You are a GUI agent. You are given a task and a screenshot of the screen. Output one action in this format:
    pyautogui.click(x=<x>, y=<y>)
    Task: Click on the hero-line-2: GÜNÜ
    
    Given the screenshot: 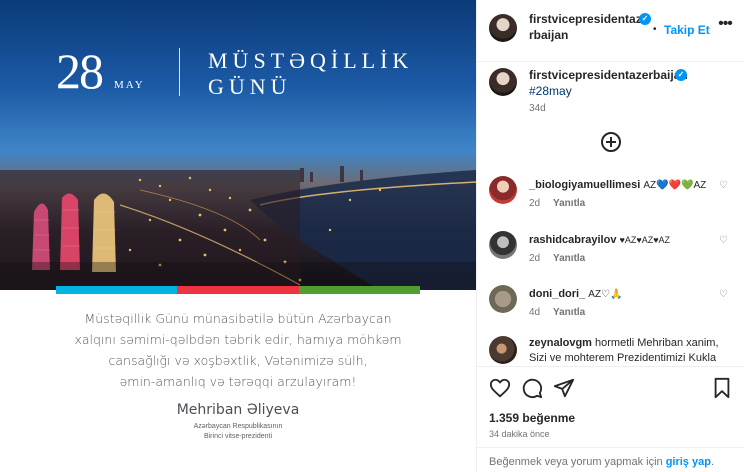 What is the action you would take?
    pyautogui.click(x=250, y=86)
    